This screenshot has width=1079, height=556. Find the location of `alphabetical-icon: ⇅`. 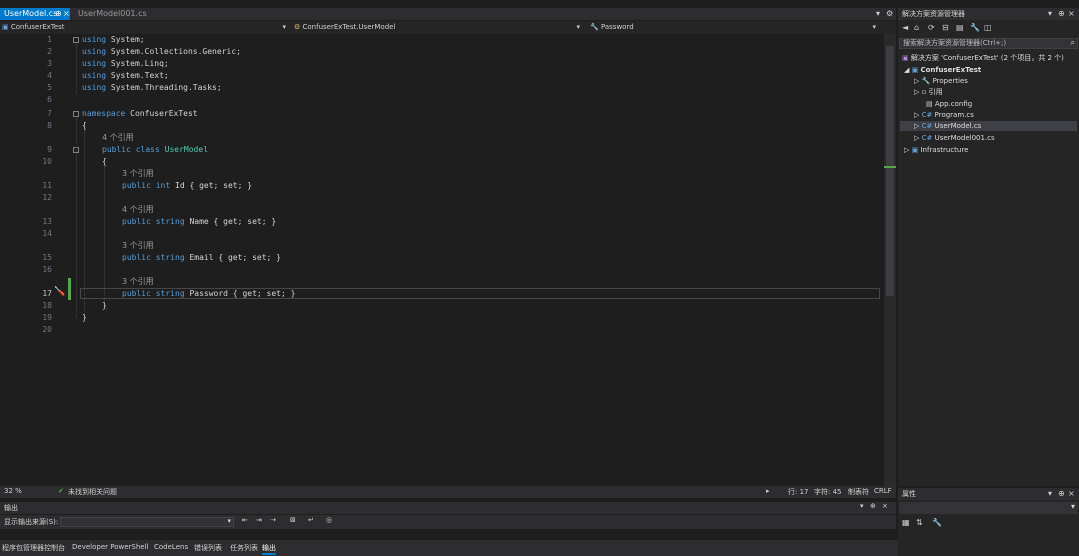

alphabetical-icon: ⇅ is located at coordinates (919, 523).